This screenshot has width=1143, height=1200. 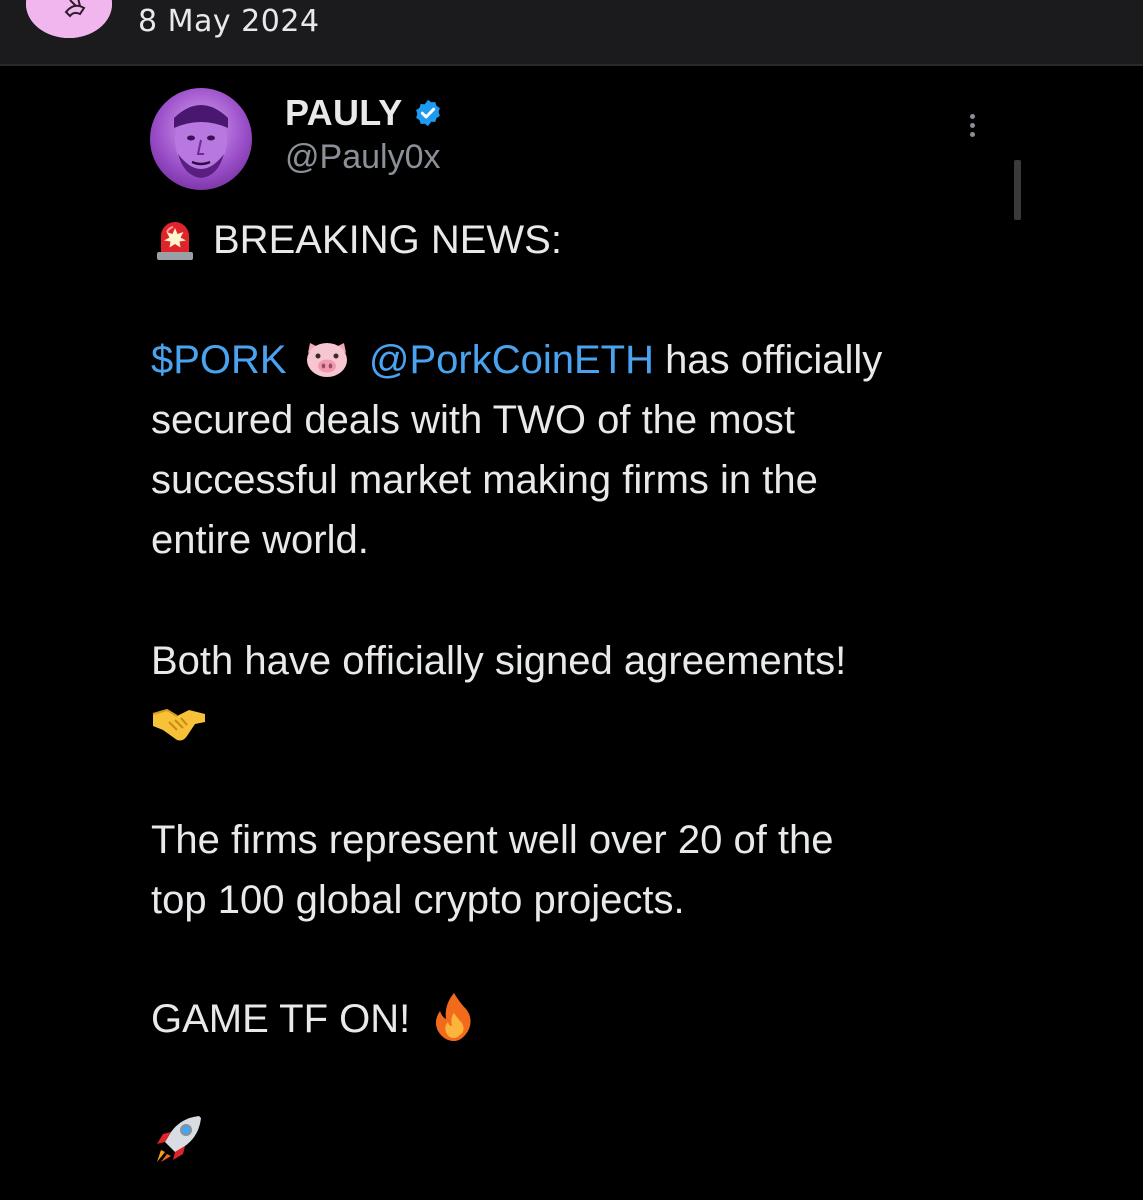 What do you see at coordinates (498, 689) in the screenshot?
I see `tweet-body-2: Both have officially signed agreements!` at bounding box center [498, 689].